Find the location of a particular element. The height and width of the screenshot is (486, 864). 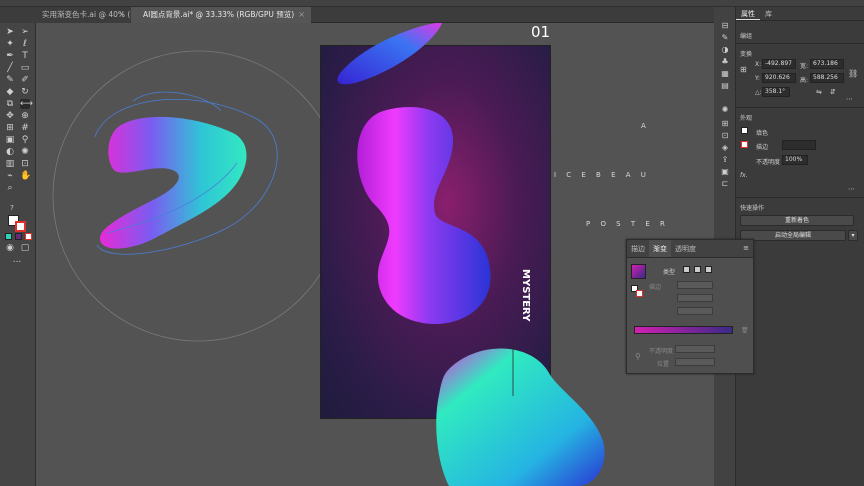

stroke-color-swatch is located at coordinates (744, 144).